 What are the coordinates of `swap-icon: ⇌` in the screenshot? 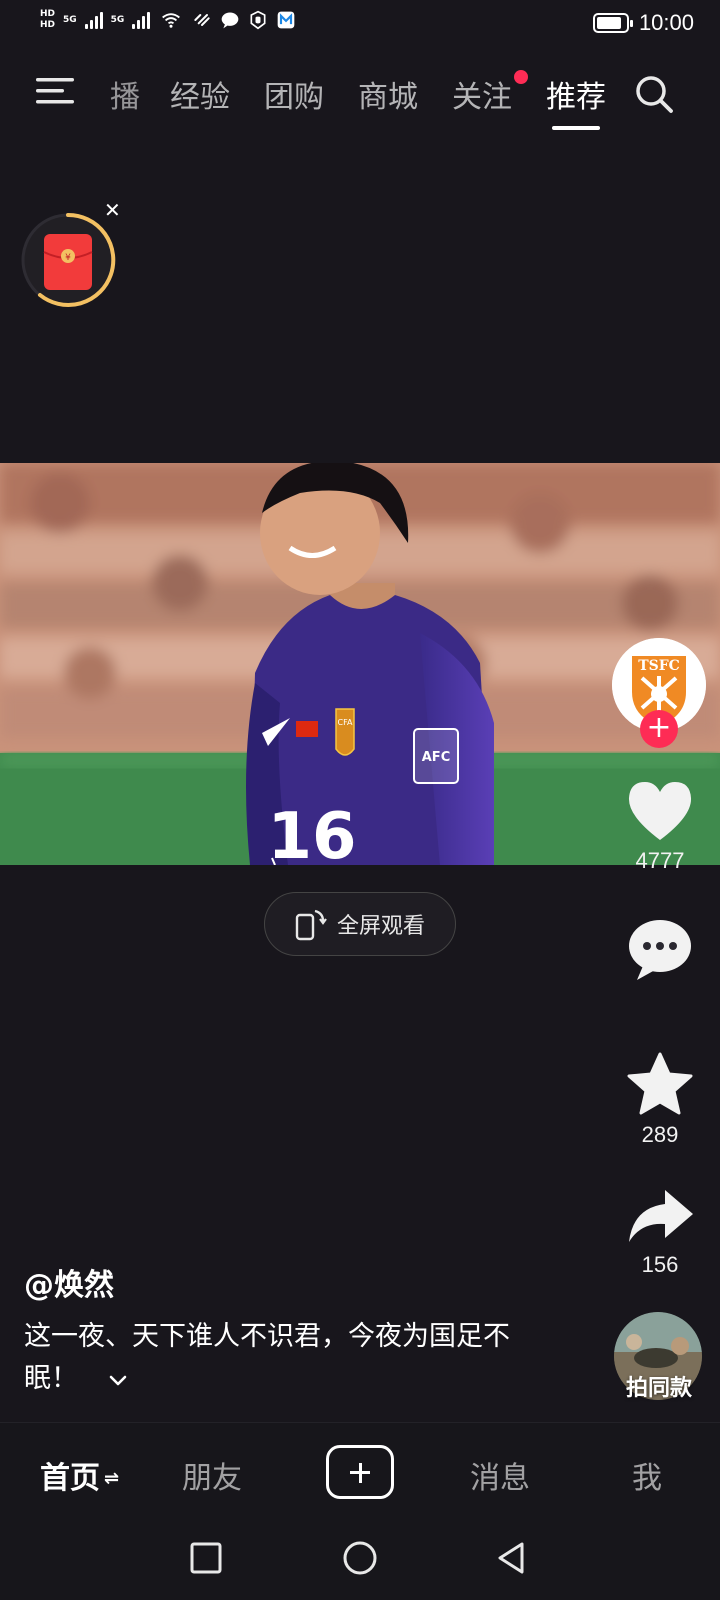 It's located at (112, 1478).